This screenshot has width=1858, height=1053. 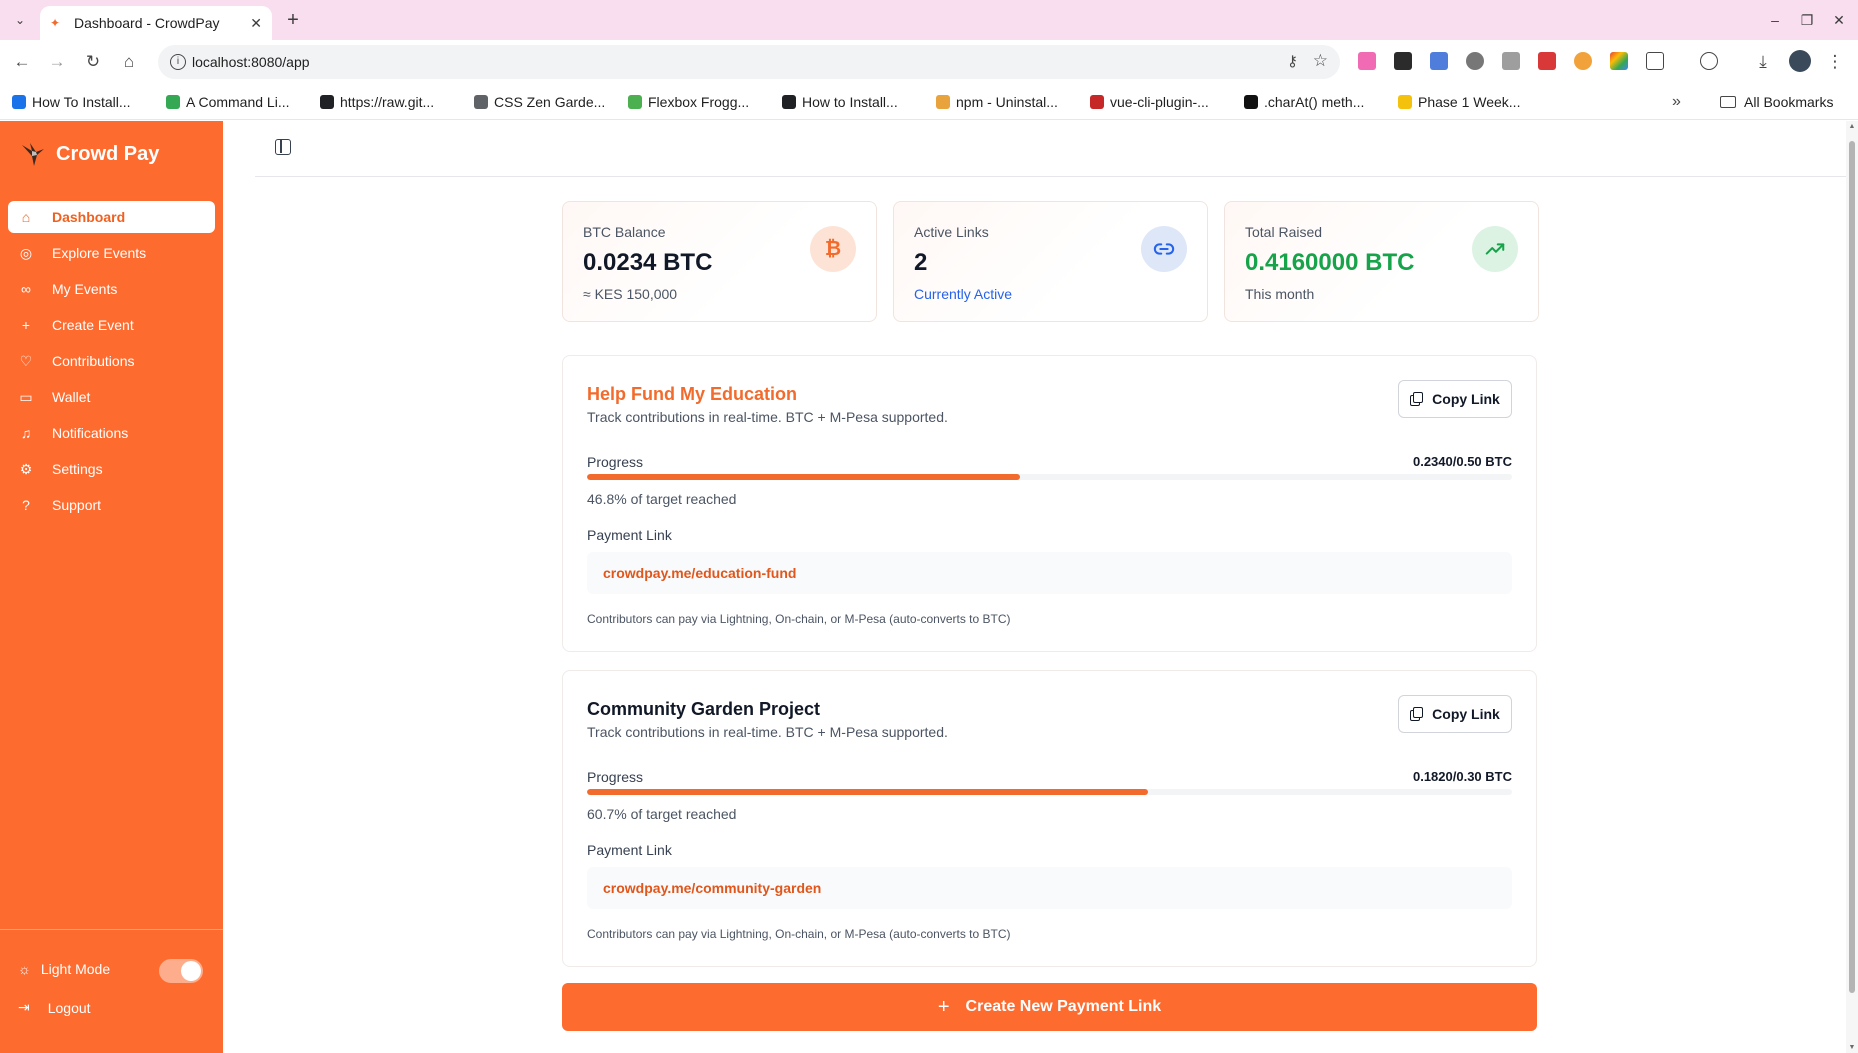 I want to click on scrollbar: ▲ ▼, so click(x=1852, y=587).